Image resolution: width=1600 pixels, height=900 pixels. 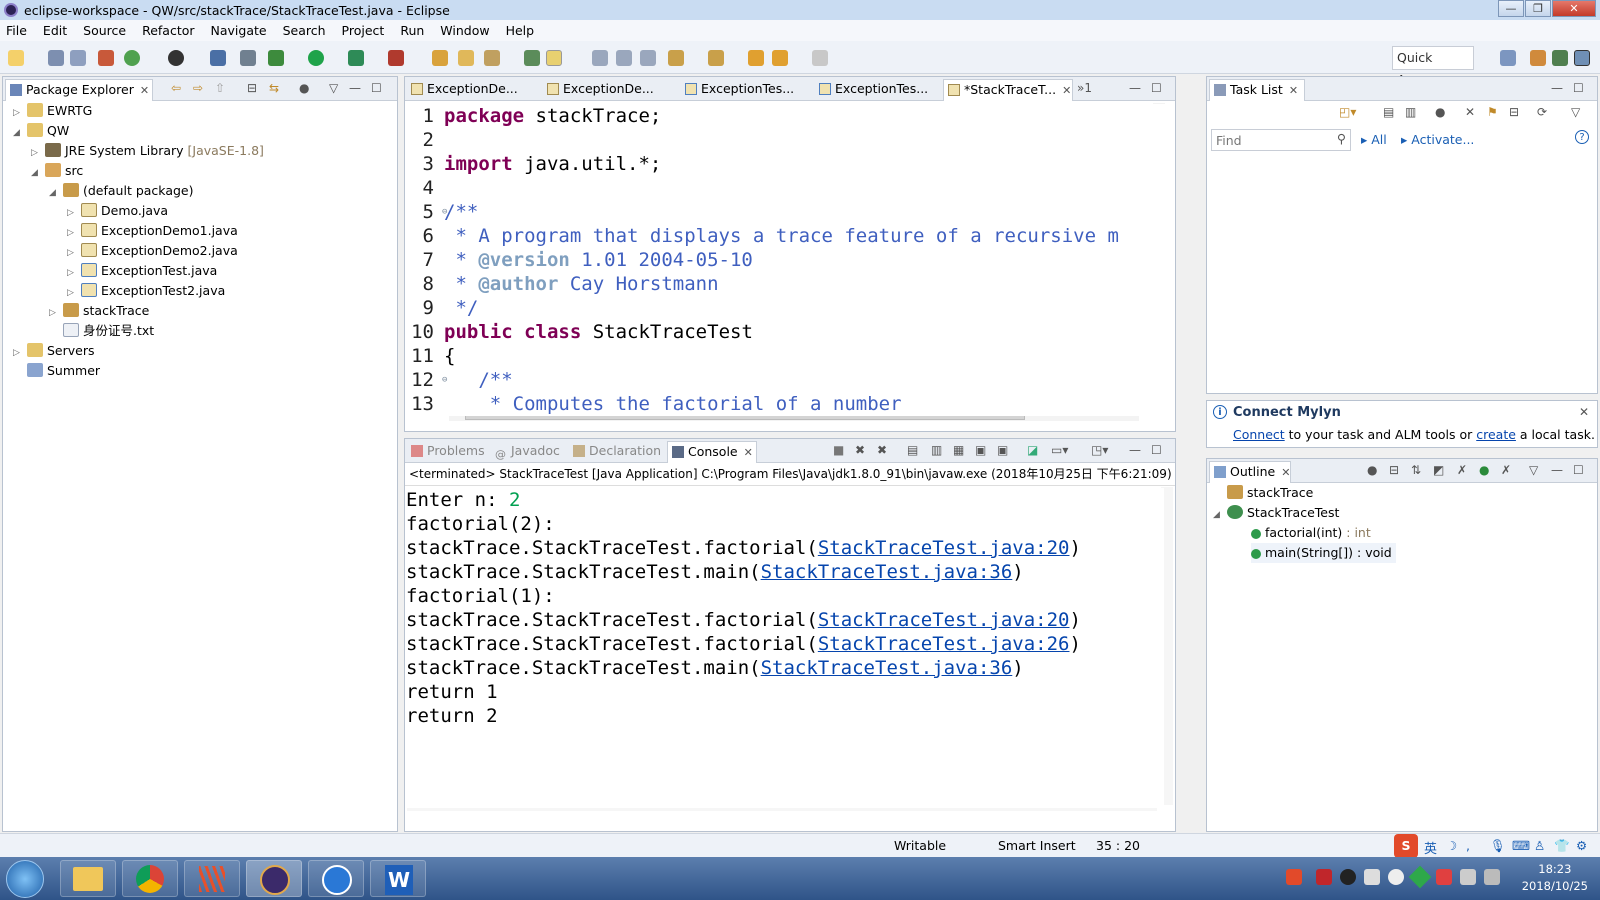 What do you see at coordinates (676, 58) in the screenshot?
I see `next-annotation-icon` at bounding box center [676, 58].